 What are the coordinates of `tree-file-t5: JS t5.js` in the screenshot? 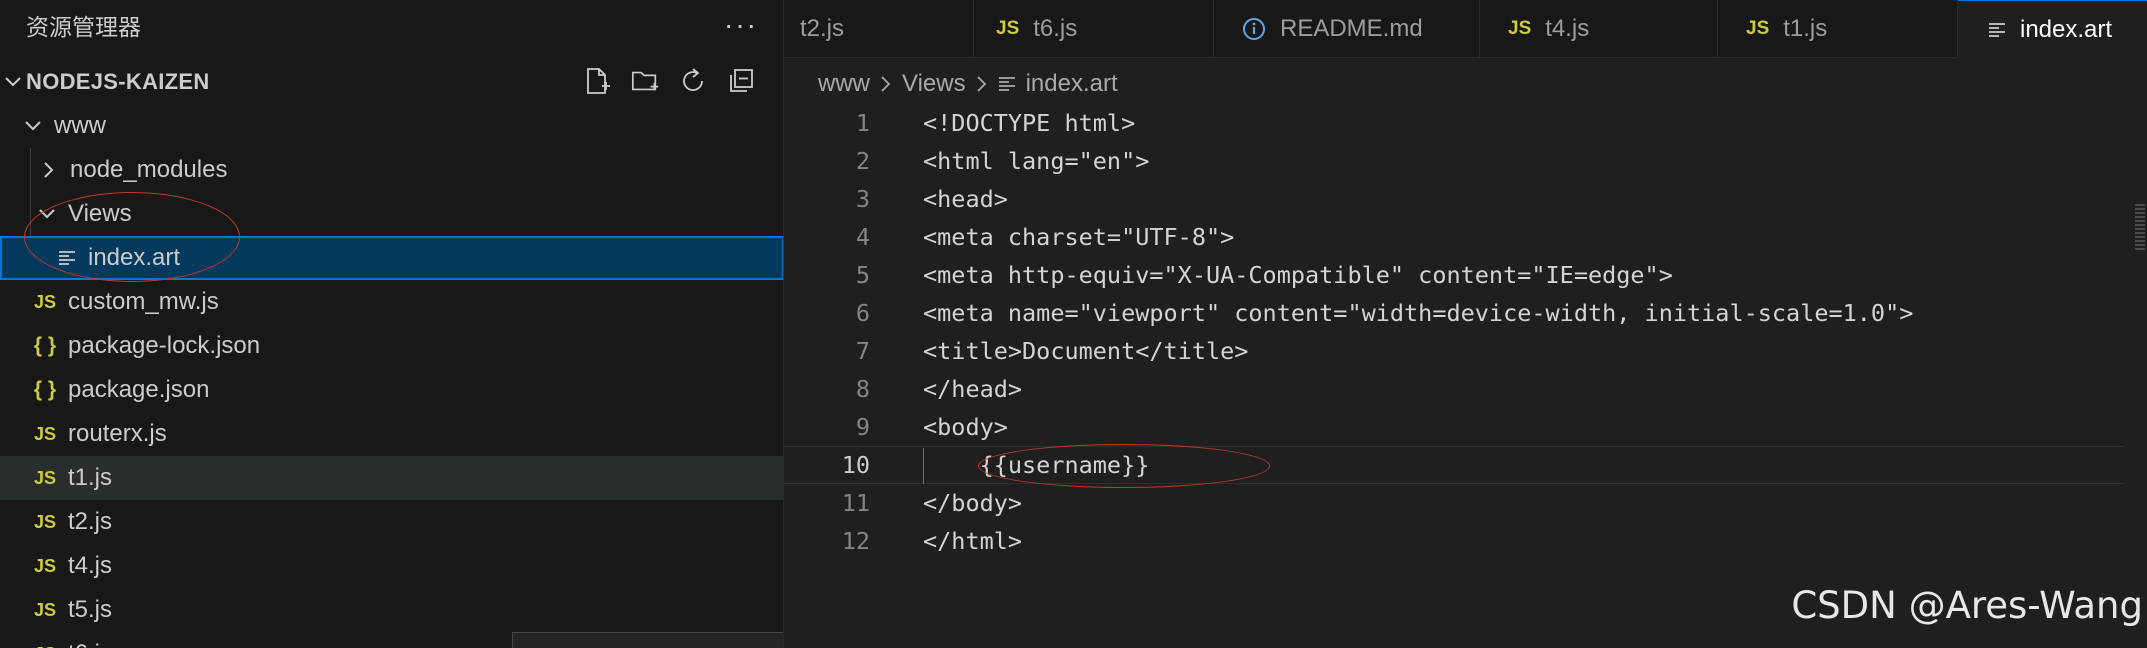 It's located at (391, 610).